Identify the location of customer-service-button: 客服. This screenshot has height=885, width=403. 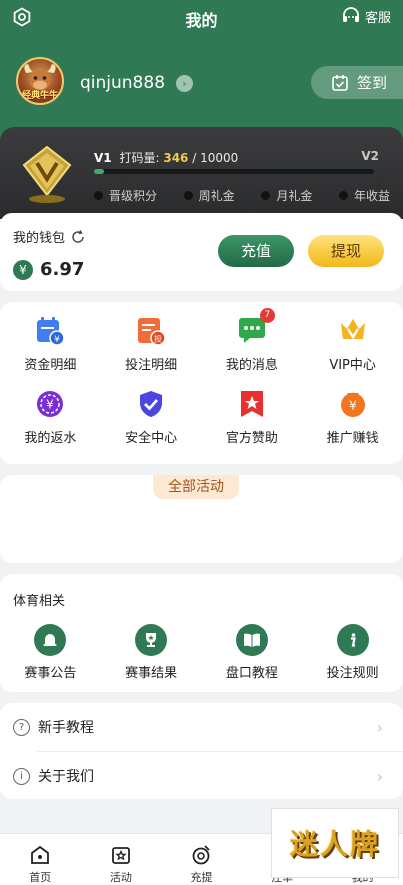
(366, 16).